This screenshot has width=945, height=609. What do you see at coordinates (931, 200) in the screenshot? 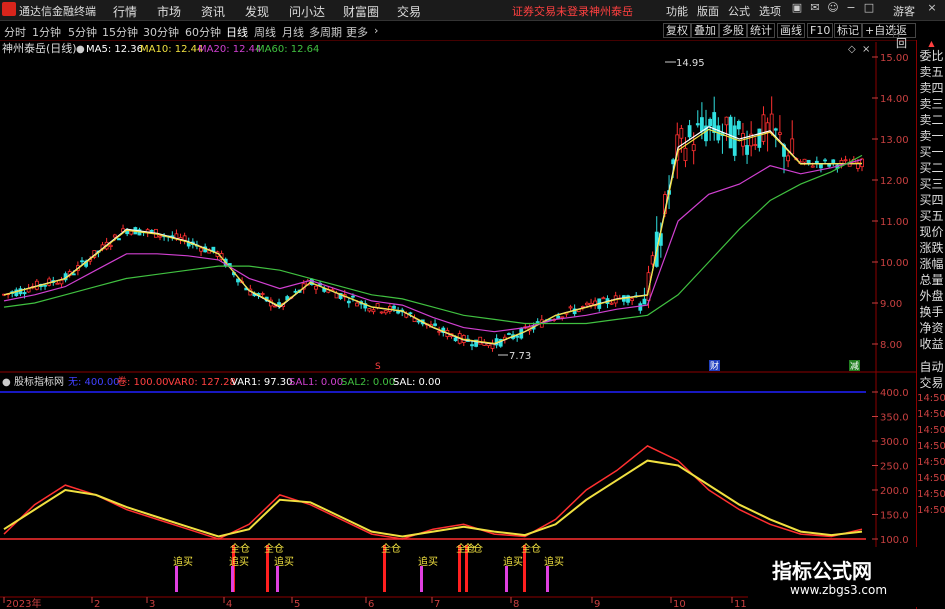
I see `side-item: 买四` at bounding box center [931, 200].